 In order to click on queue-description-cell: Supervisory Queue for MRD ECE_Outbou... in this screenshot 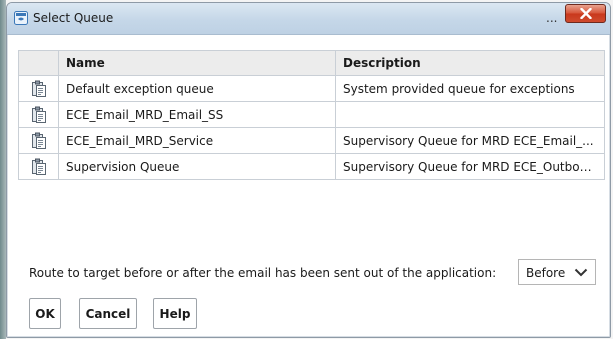, I will do `click(470, 166)`.